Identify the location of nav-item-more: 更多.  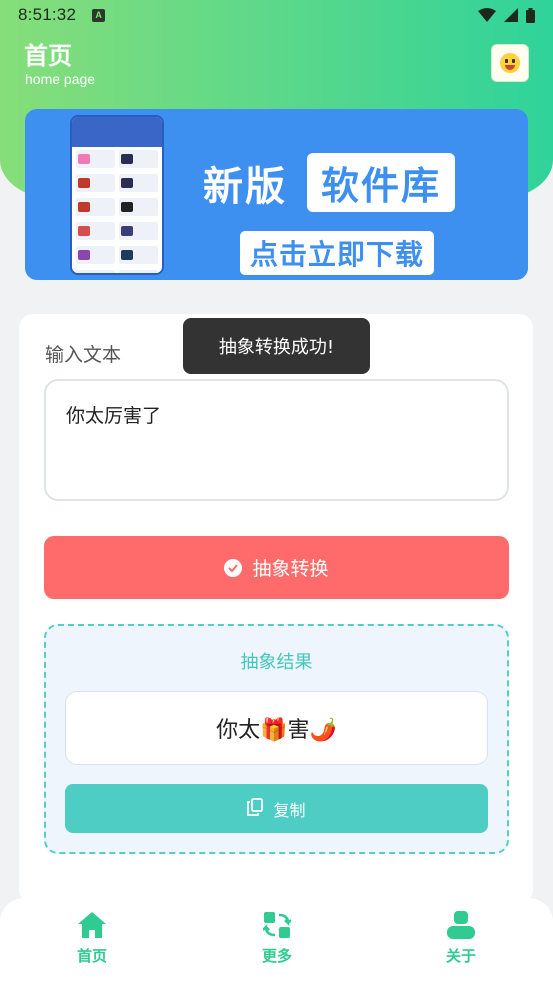
(277, 938).